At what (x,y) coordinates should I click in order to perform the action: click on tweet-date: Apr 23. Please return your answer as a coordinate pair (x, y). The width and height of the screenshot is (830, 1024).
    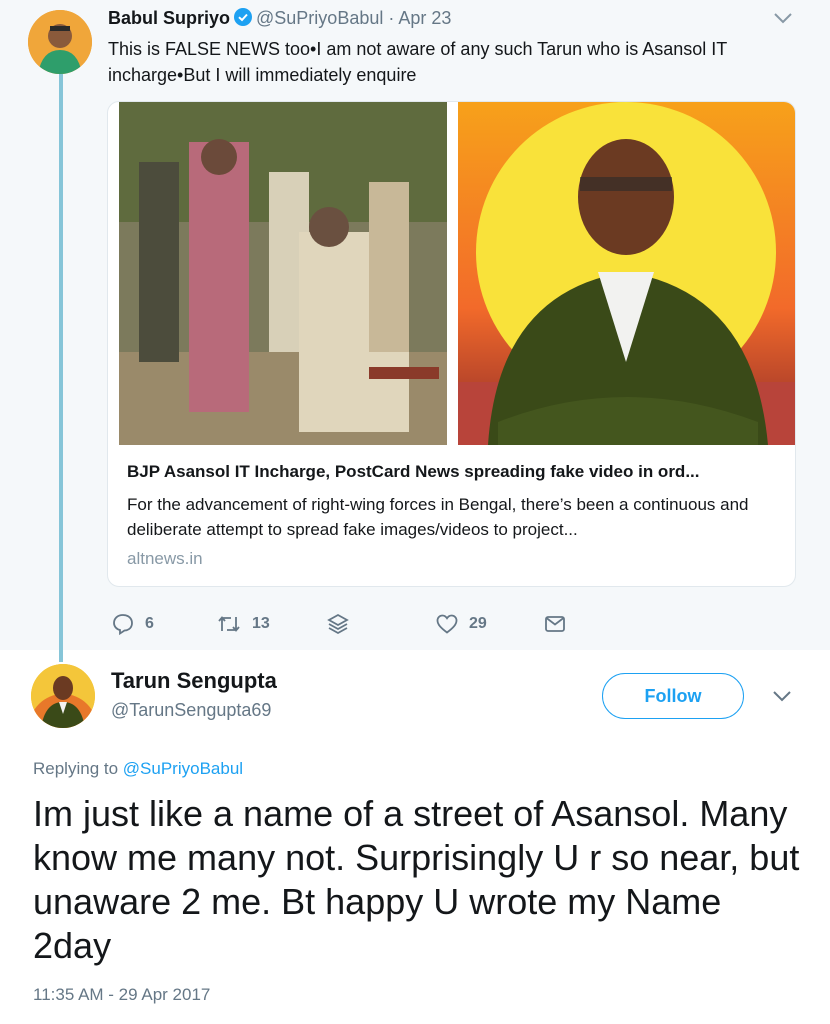
    Looking at the image, I should click on (424, 18).